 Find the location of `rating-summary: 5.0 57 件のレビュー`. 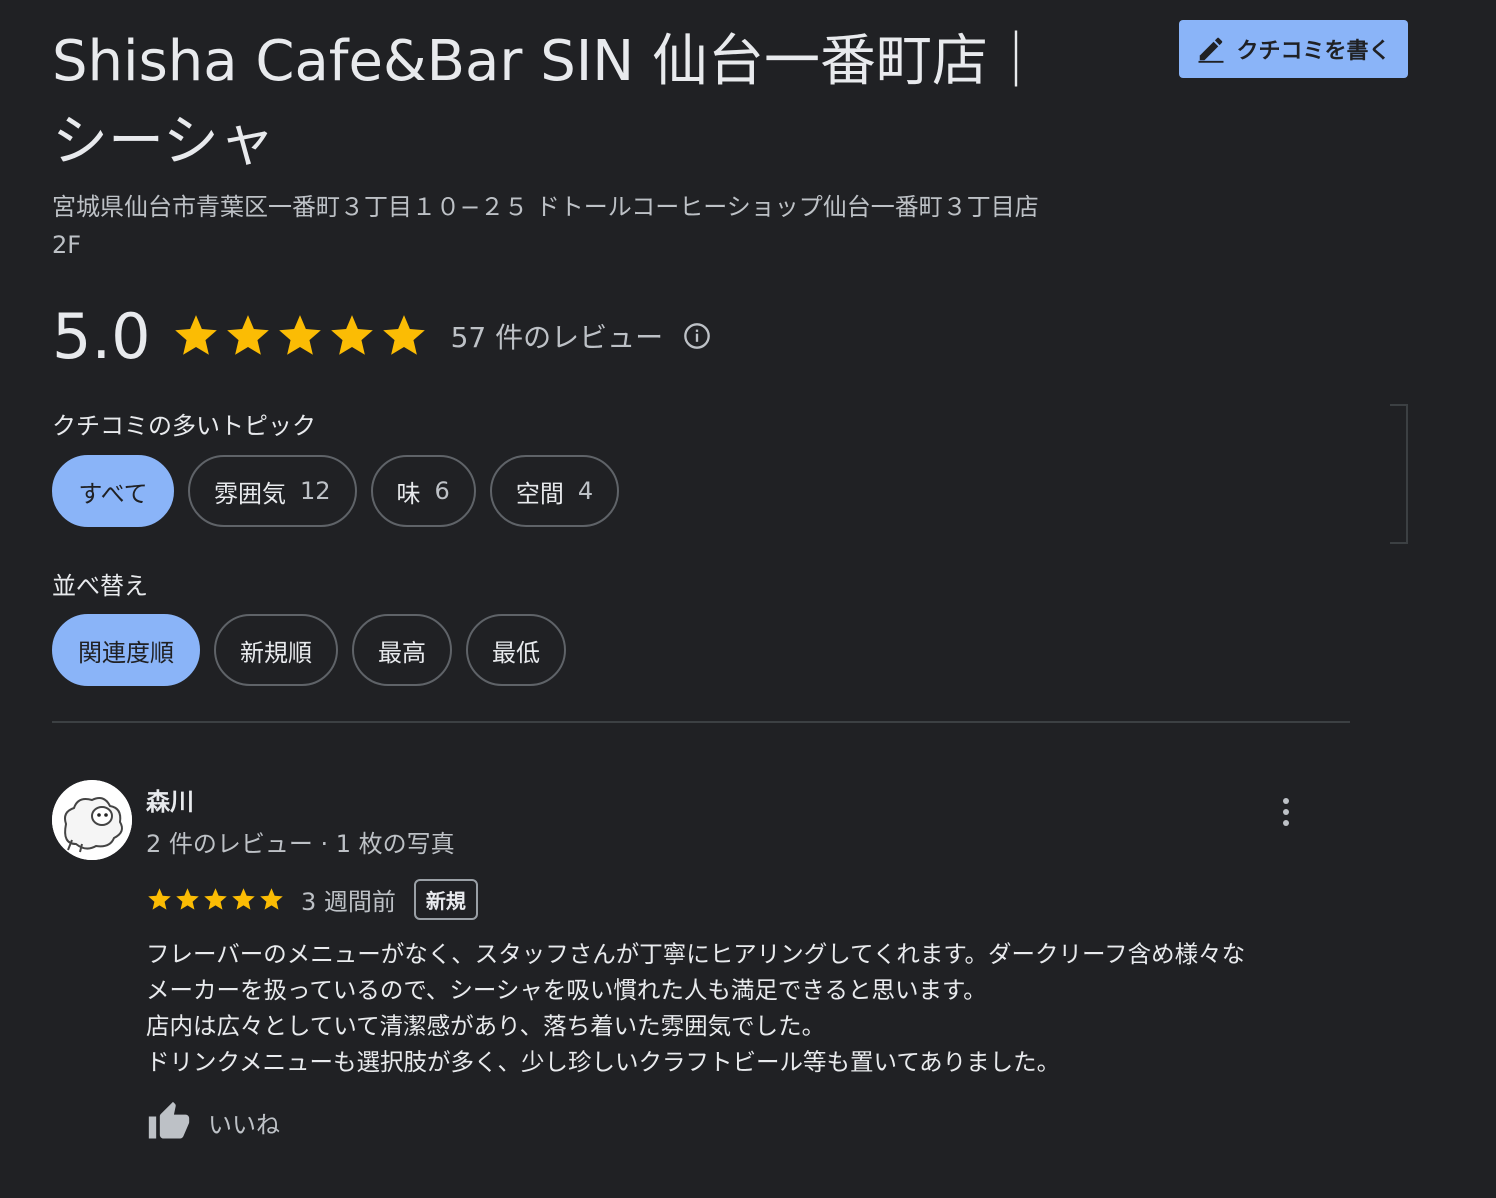

rating-summary: 5.0 57 件のレビュー is located at coordinates (381, 336).